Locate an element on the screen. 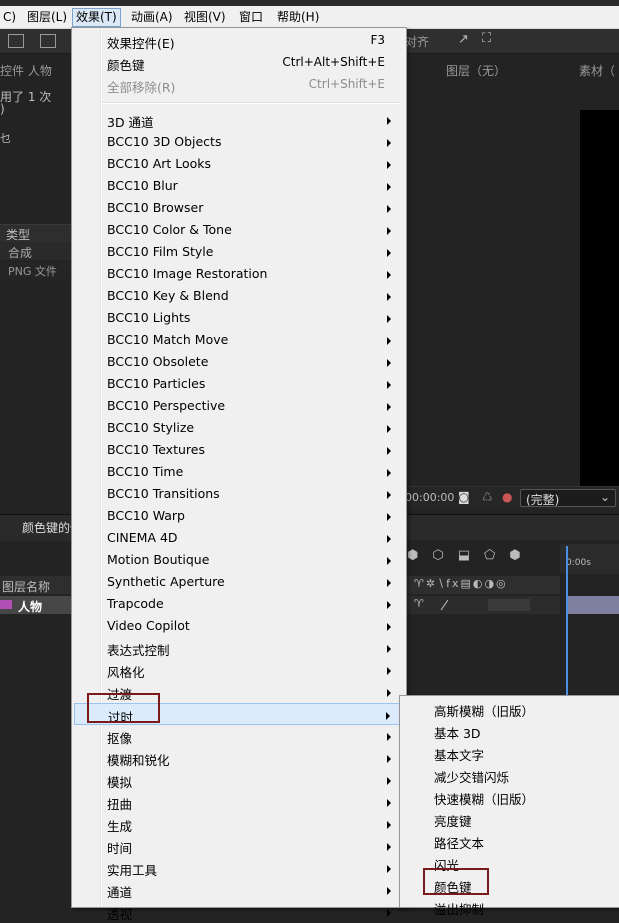 The image size is (619, 923). layer-tab-label: 图层（无） is located at coordinates (476, 70).